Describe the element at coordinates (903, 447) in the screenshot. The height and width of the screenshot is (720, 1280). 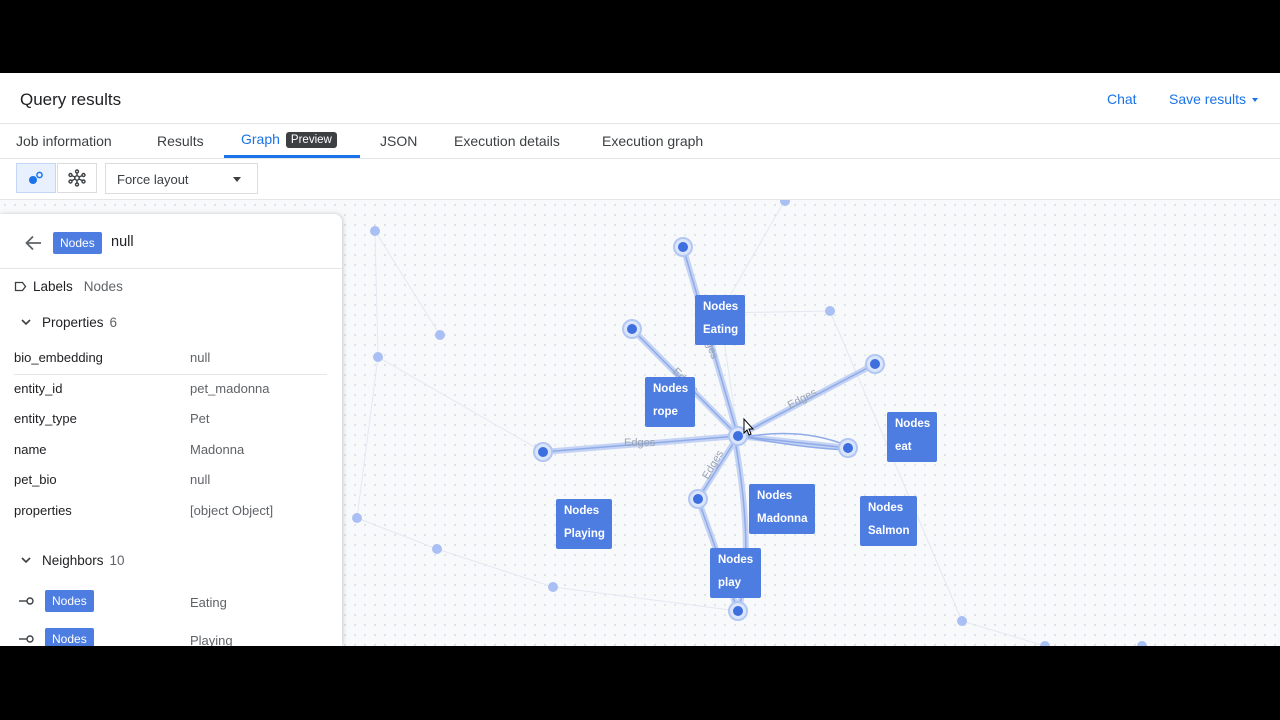
I see `node-name-label: eat` at that location.